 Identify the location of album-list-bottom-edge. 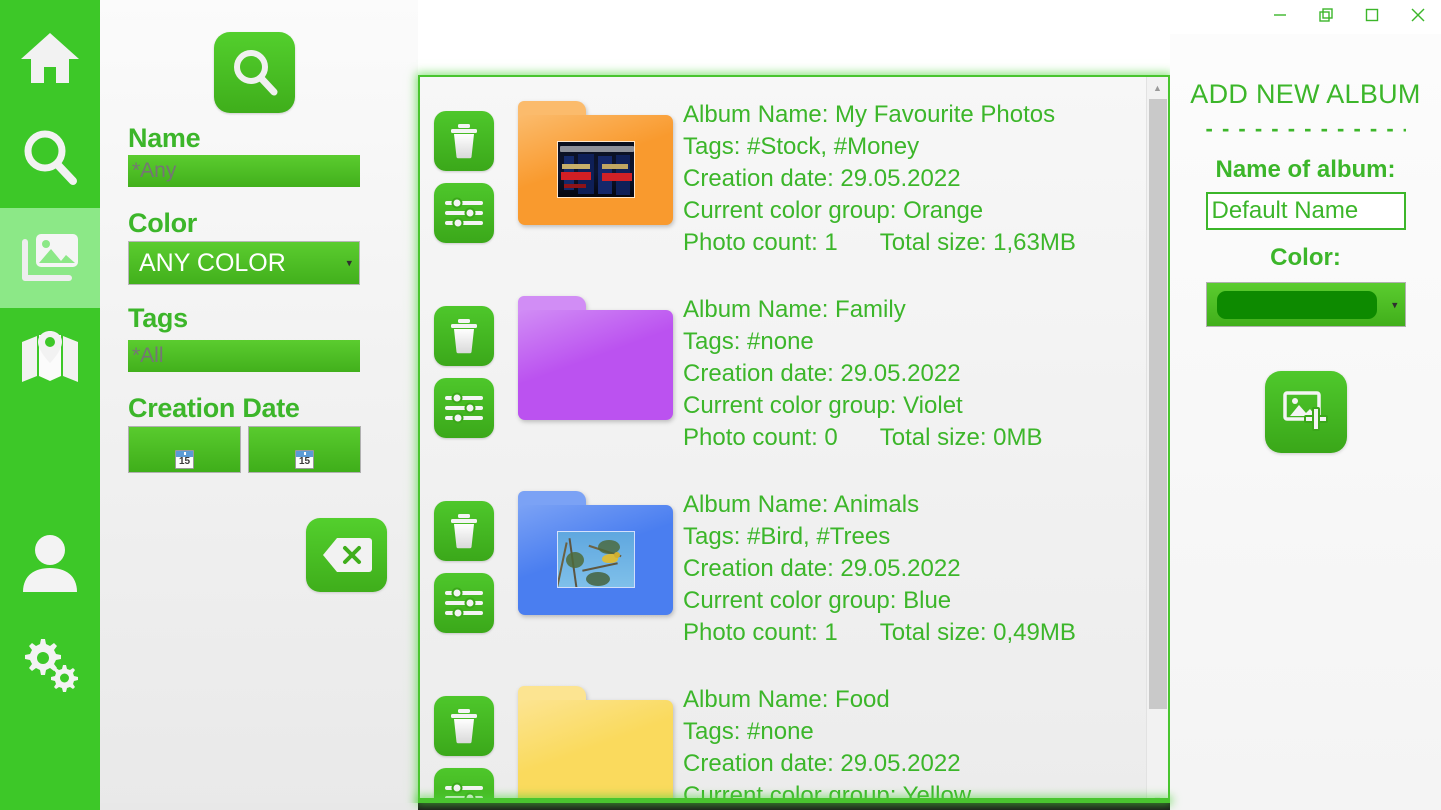
(794, 800).